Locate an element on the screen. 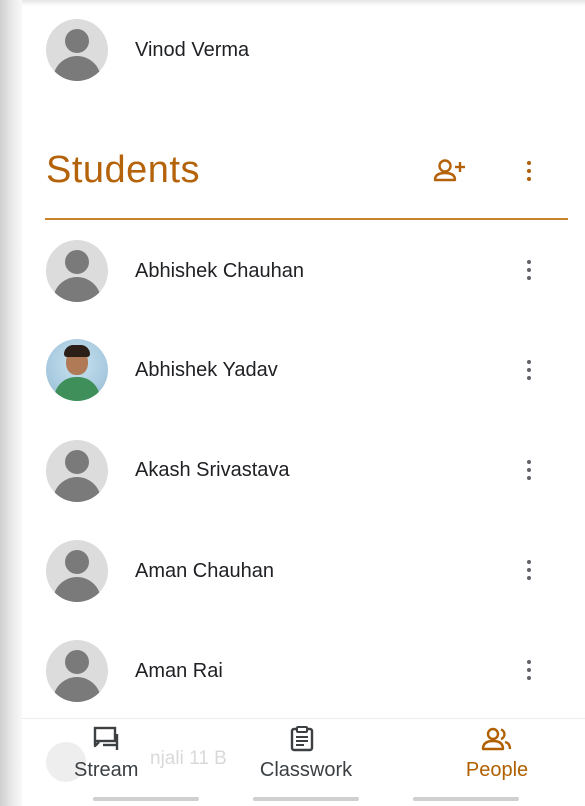  nav-indicator-stream is located at coordinates (146, 799).